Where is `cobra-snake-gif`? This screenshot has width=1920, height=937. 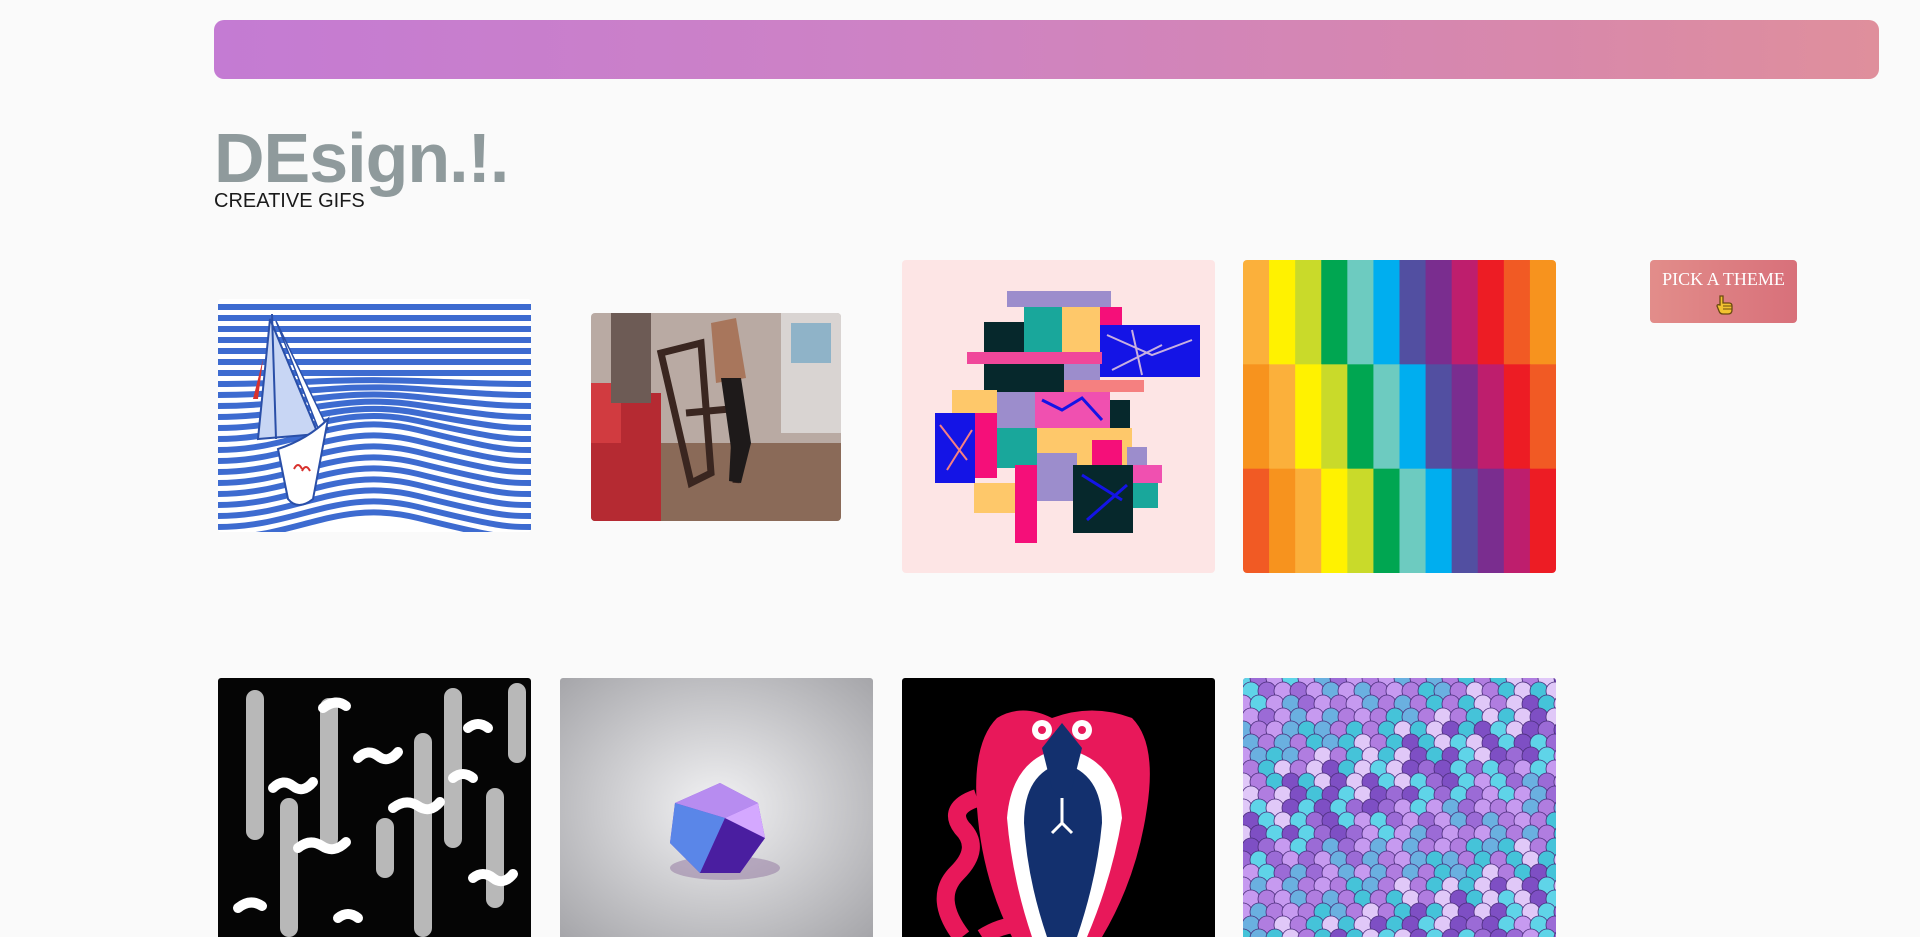
cobra-snake-gif is located at coordinates (1058, 807).